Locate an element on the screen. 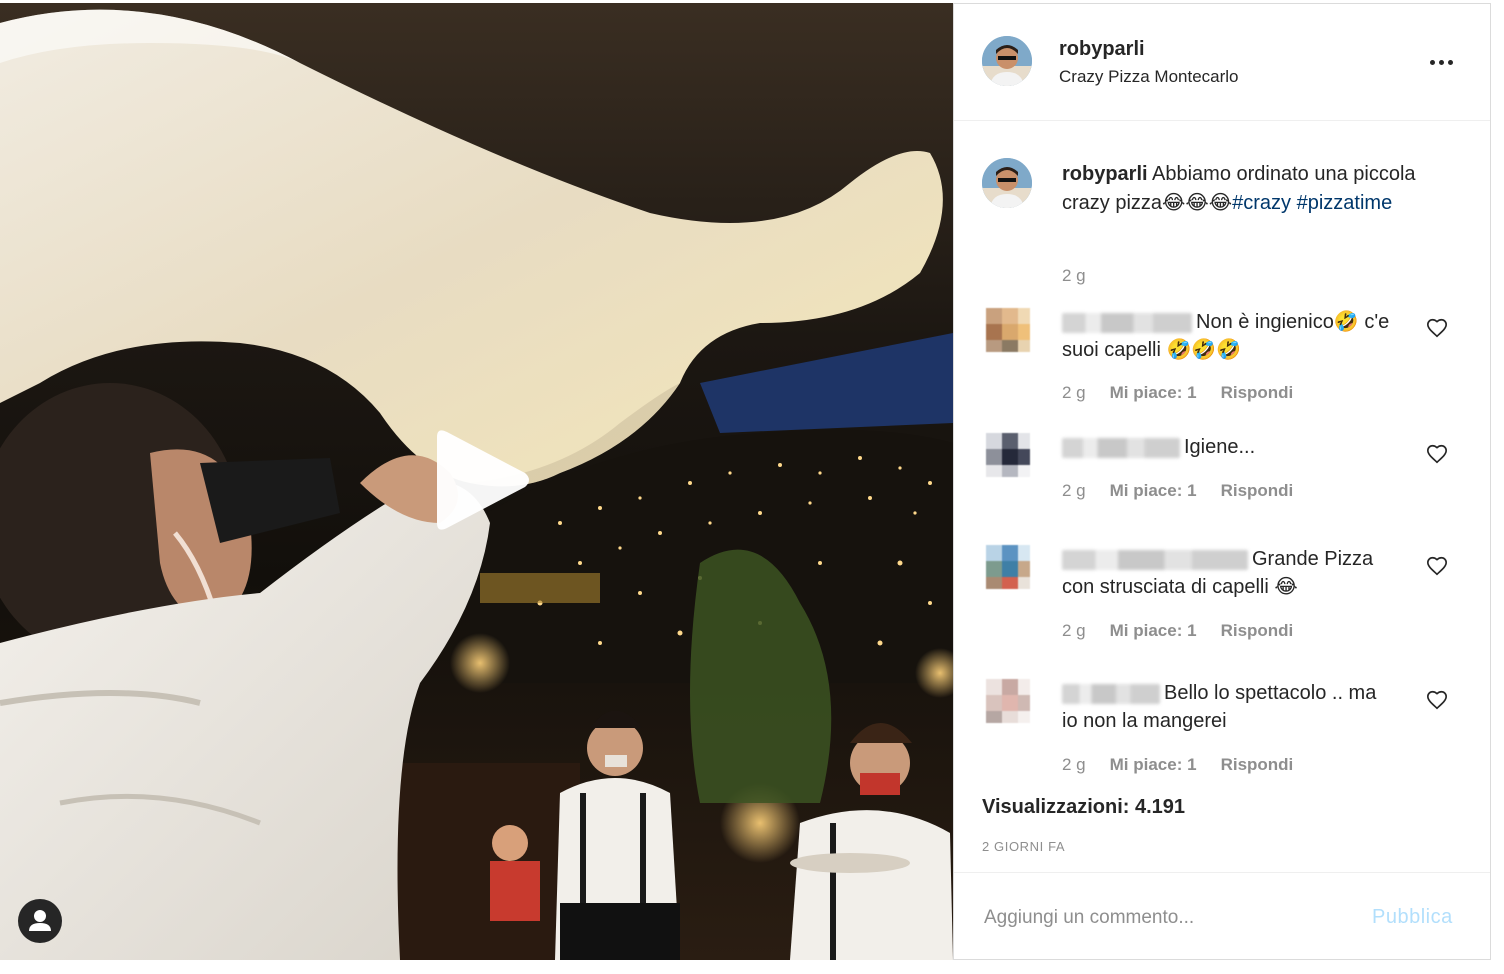 The image size is (1504, 974). comment-text: Grande Pizza con strusciata di capelli 😂 is located at coordinates (1227, 573).